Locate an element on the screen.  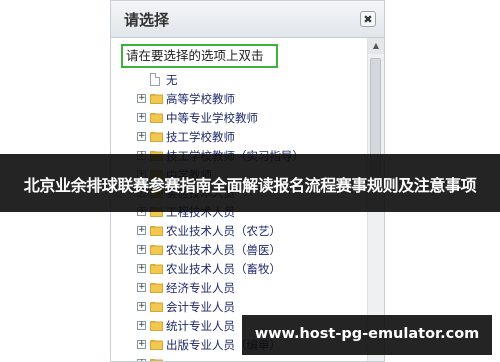
scroll-up-arrow-icon: ▲ is located at coordinates (376, 46).